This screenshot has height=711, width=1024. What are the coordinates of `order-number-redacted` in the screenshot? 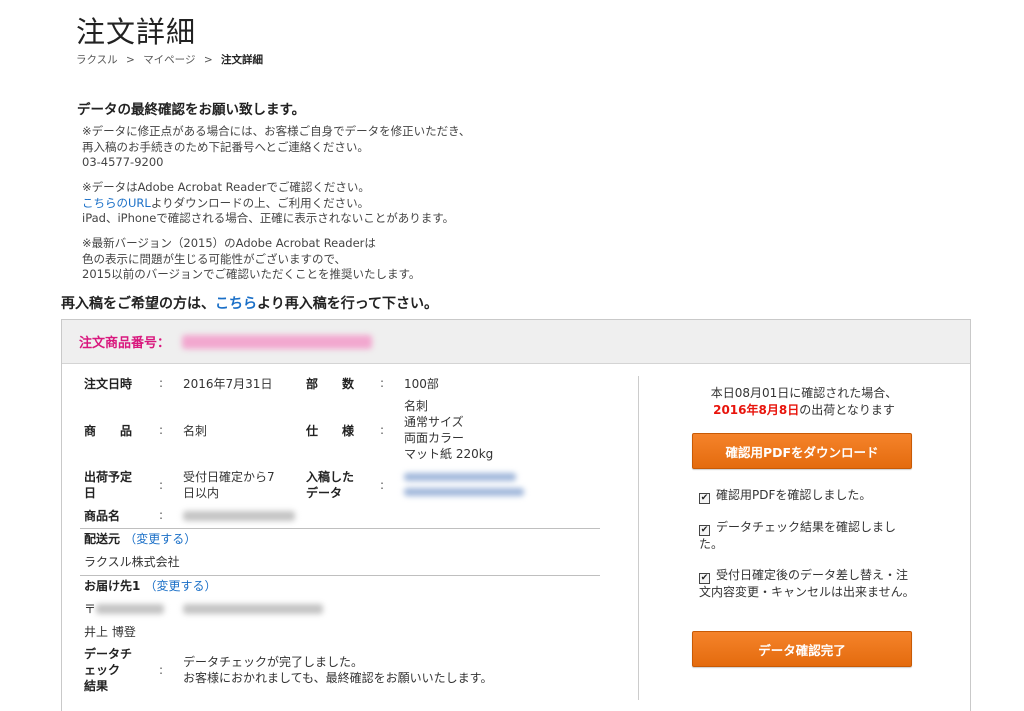 It's located at (277, 341).